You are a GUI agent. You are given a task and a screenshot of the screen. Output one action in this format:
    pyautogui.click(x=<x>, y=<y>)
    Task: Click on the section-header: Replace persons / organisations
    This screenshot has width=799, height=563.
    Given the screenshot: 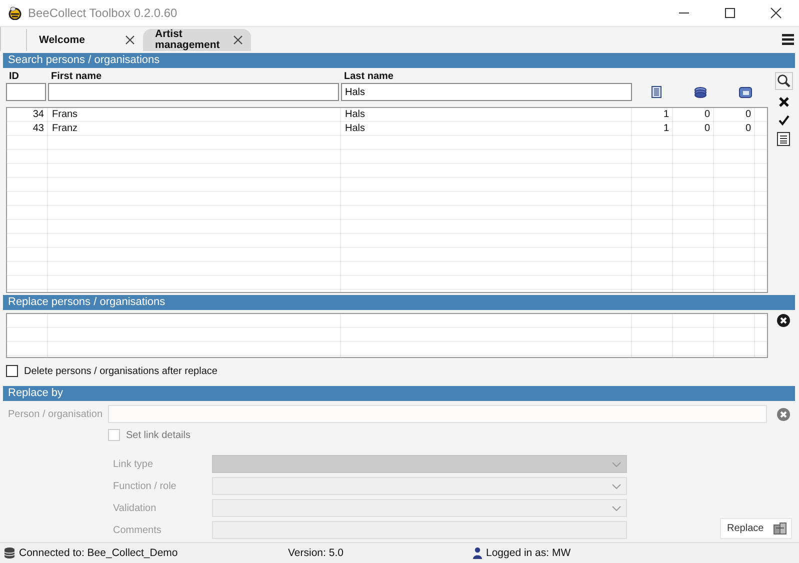 What is the action you would take?
    pyautogui.click(x=399, y=302)
    